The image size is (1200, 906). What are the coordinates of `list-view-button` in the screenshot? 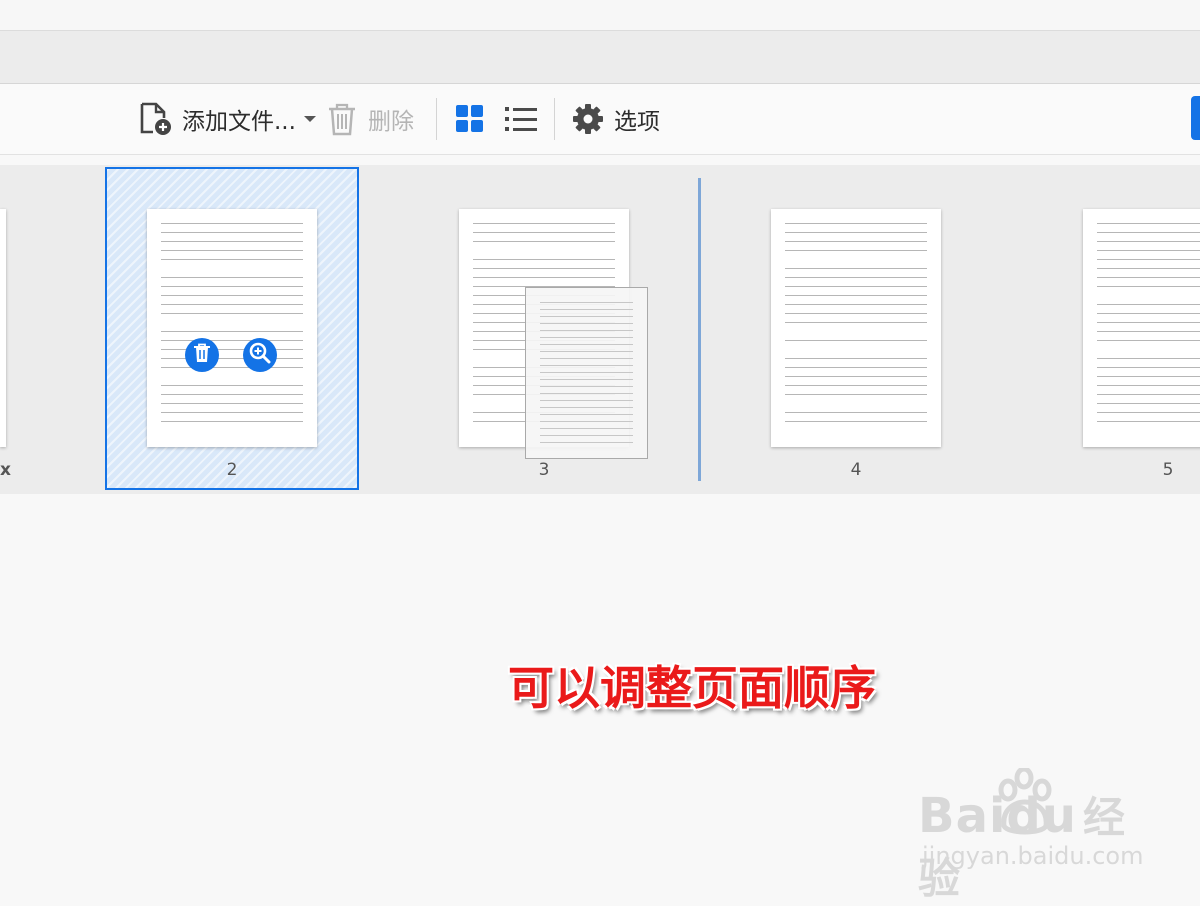 It's located at (521, 119).